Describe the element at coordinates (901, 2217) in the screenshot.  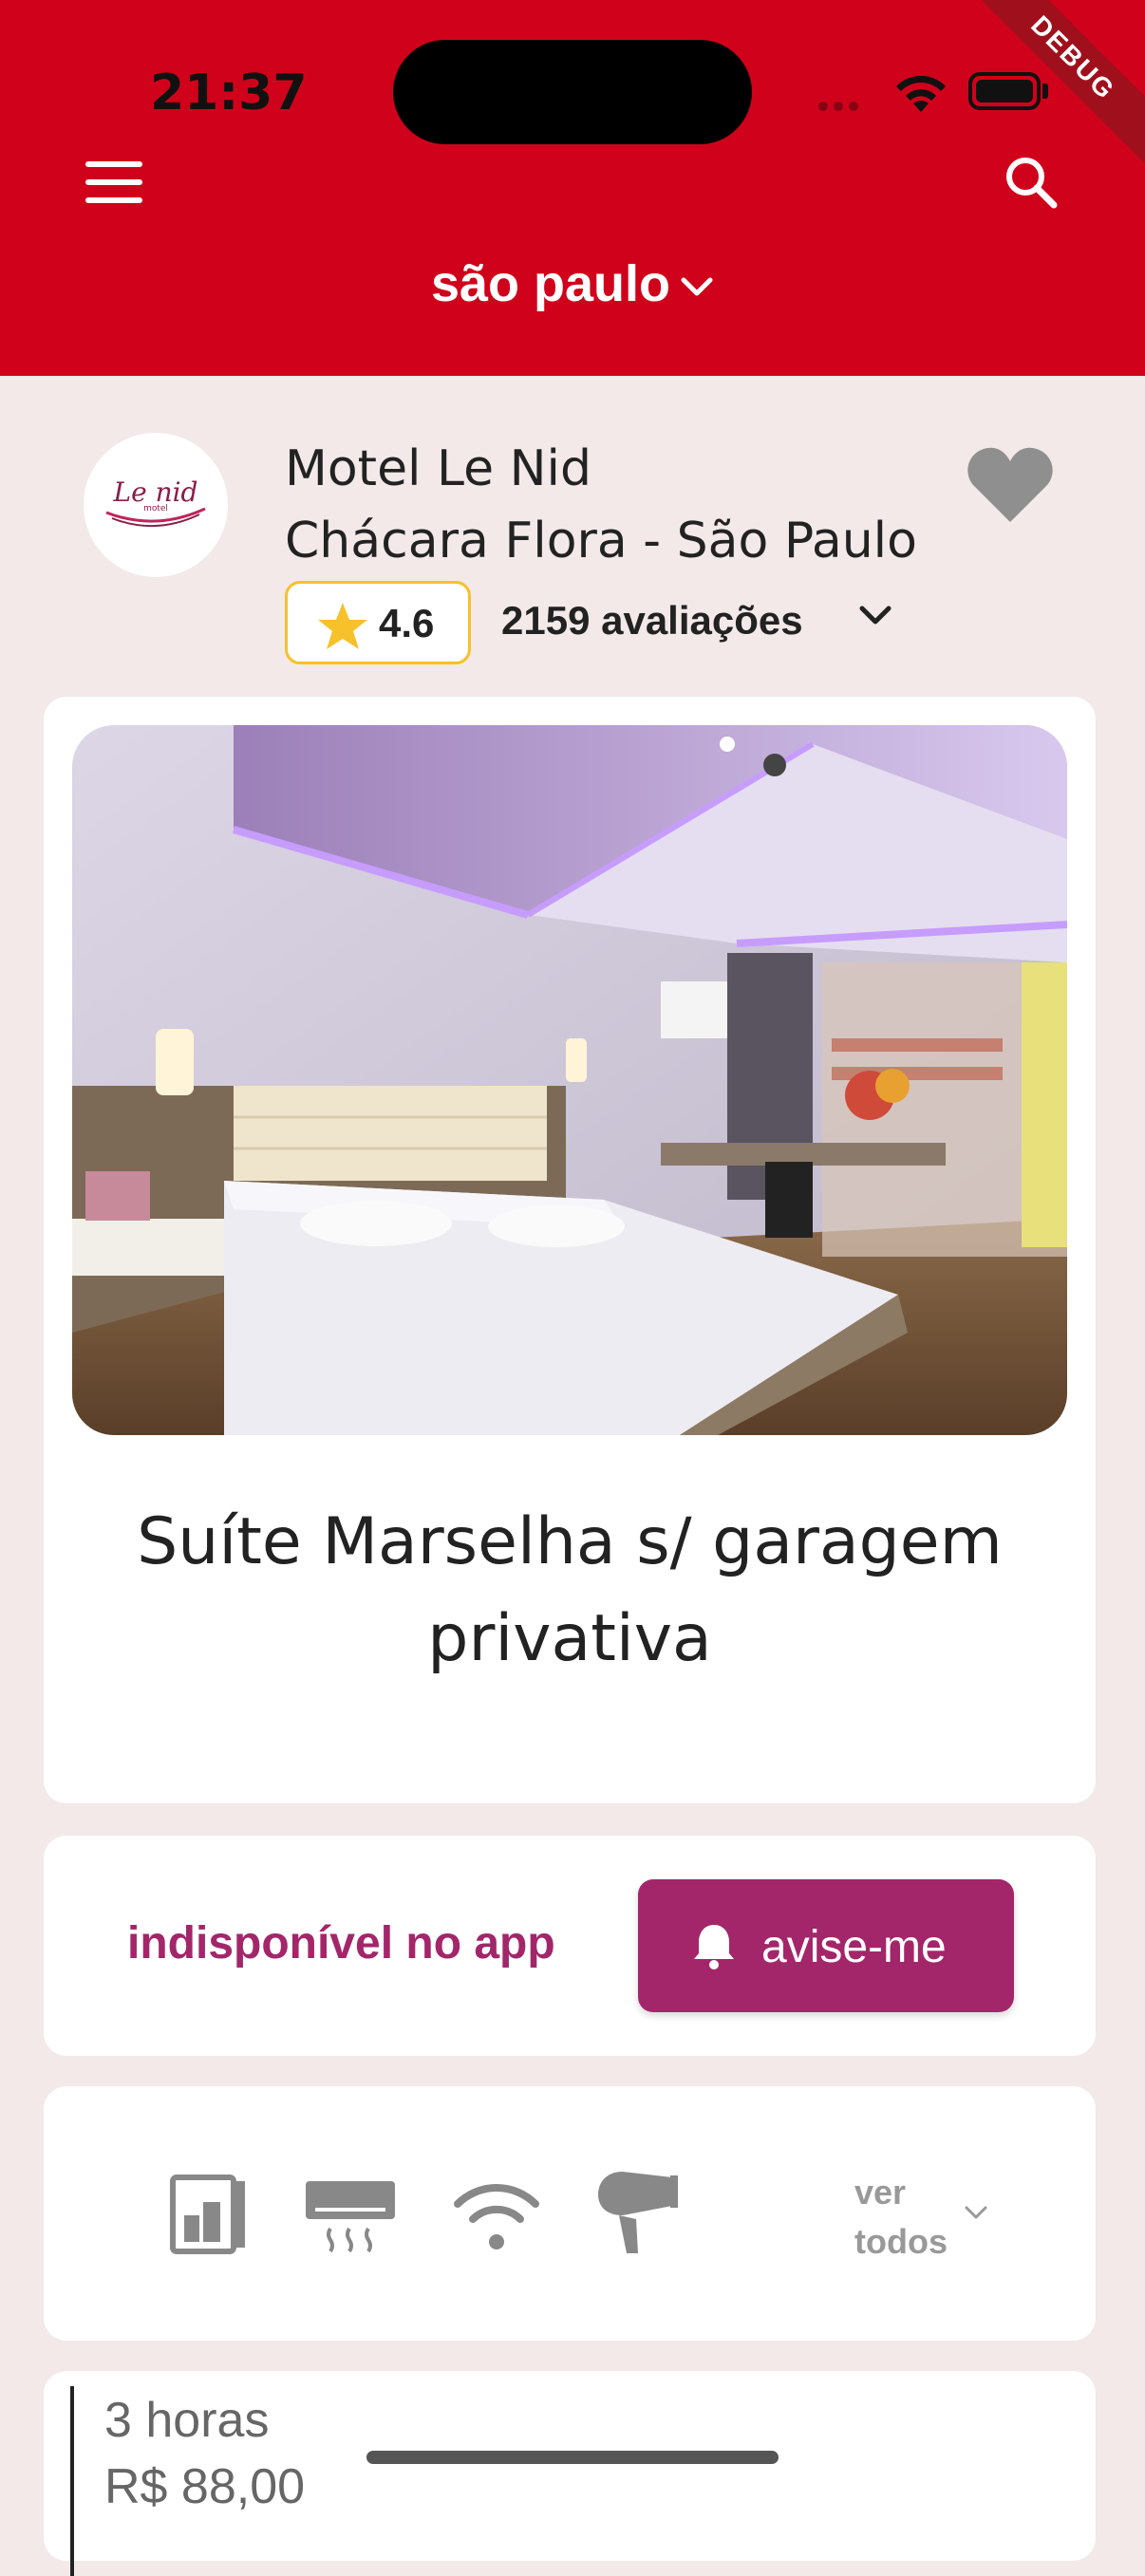
I see `see-all-label: ver todos` at that location.